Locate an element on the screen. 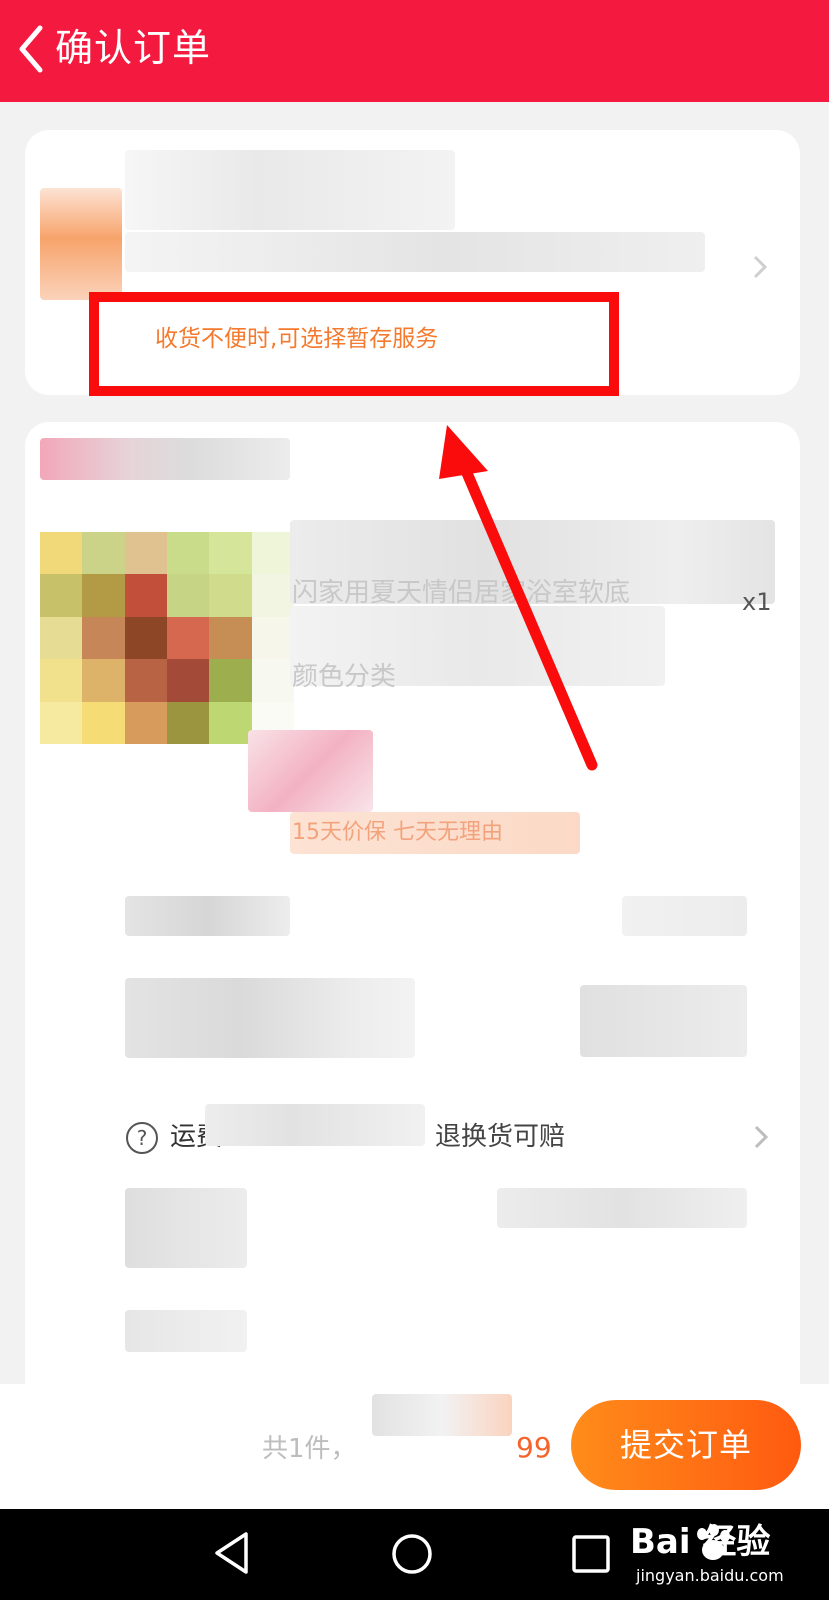 The image size is (829, 1600). price-mosaic is located at coordinates (310, 771).